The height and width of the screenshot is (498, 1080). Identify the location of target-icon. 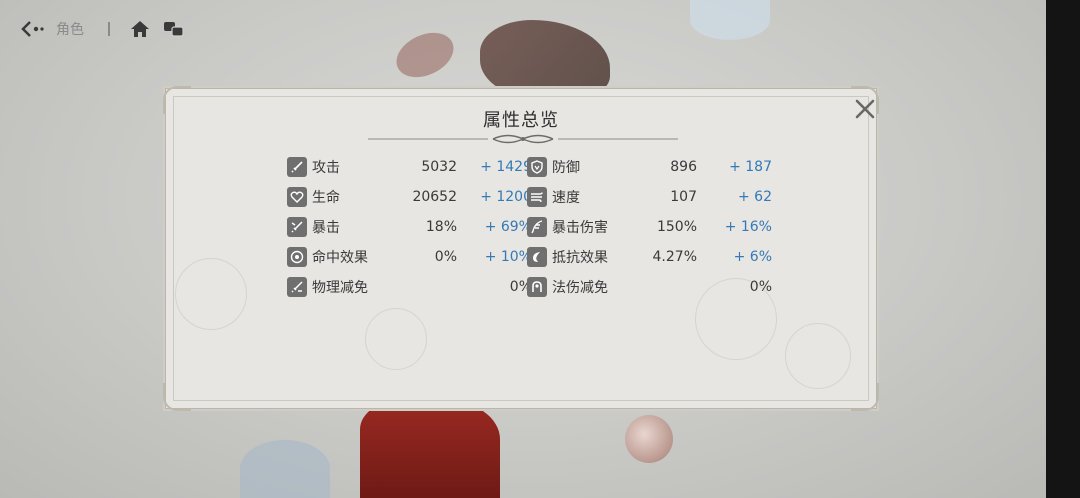
(297, 257).